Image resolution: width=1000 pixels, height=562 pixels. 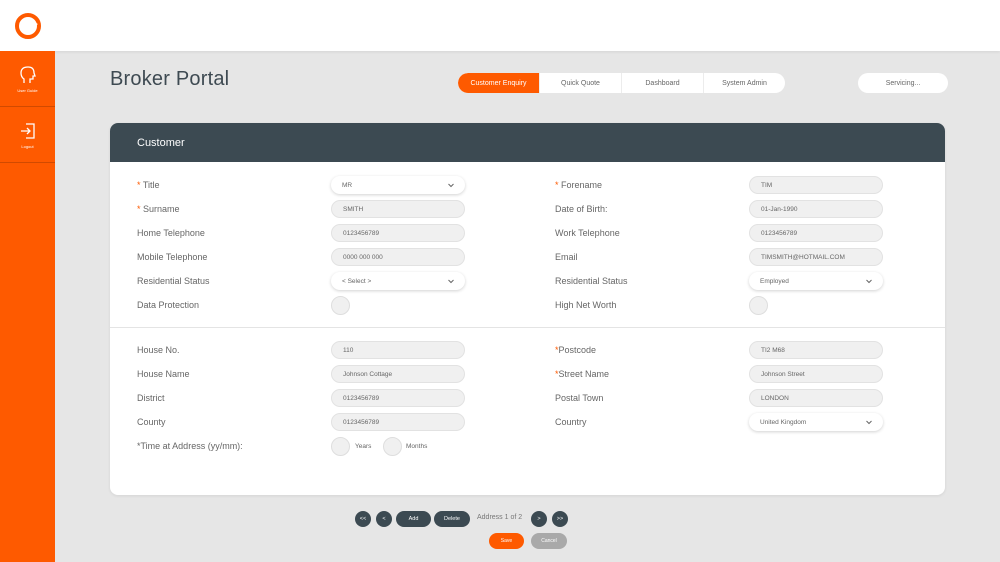 I want to click on email-label: Email, so click(x=566, y=257).